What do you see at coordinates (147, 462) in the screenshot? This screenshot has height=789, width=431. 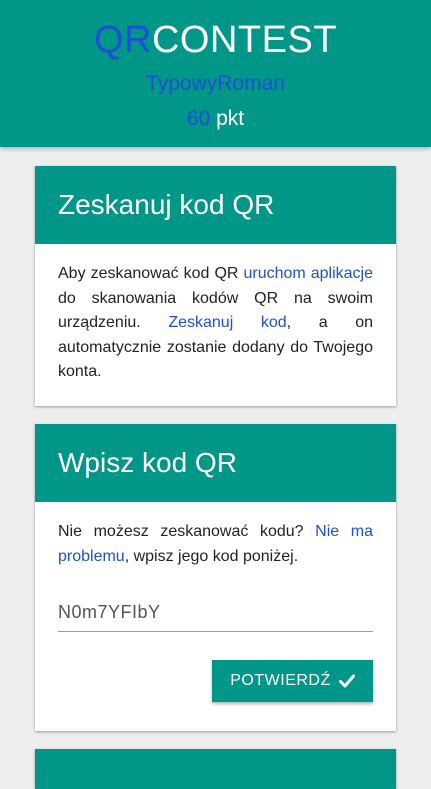 I see `enter-card-title: Wpisz kod QR` at bounding box center [147, 462].